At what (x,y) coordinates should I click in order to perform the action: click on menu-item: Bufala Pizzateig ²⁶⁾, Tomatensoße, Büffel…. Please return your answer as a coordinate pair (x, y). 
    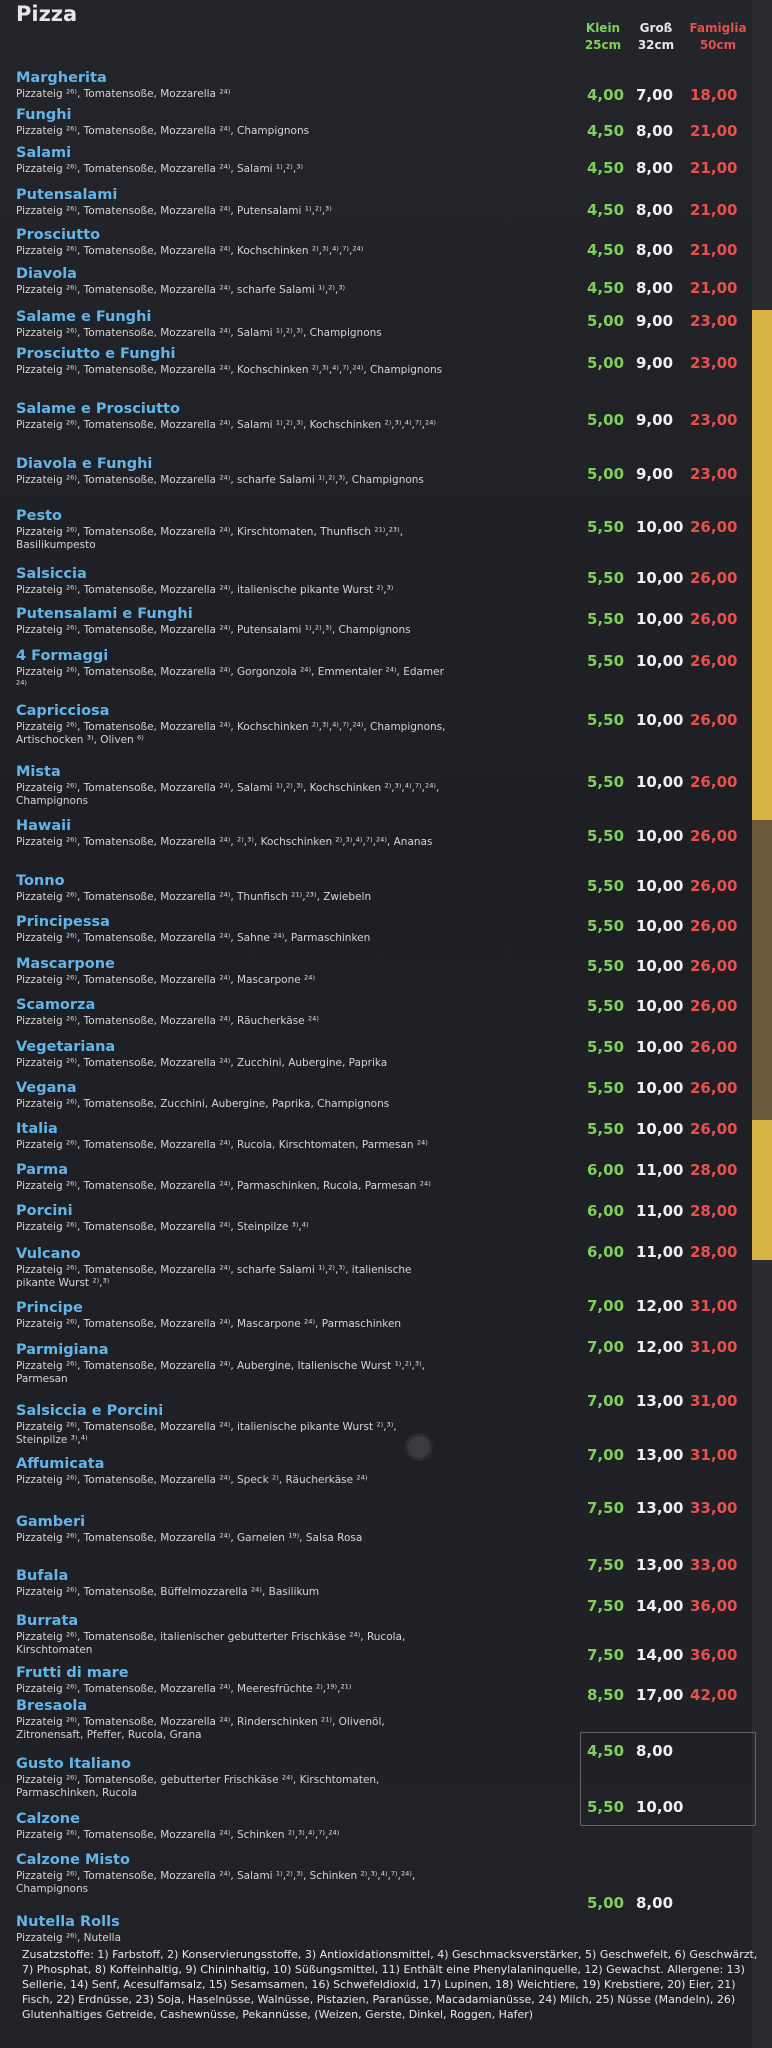
    Looking at the image, I should click on (296, 1583).